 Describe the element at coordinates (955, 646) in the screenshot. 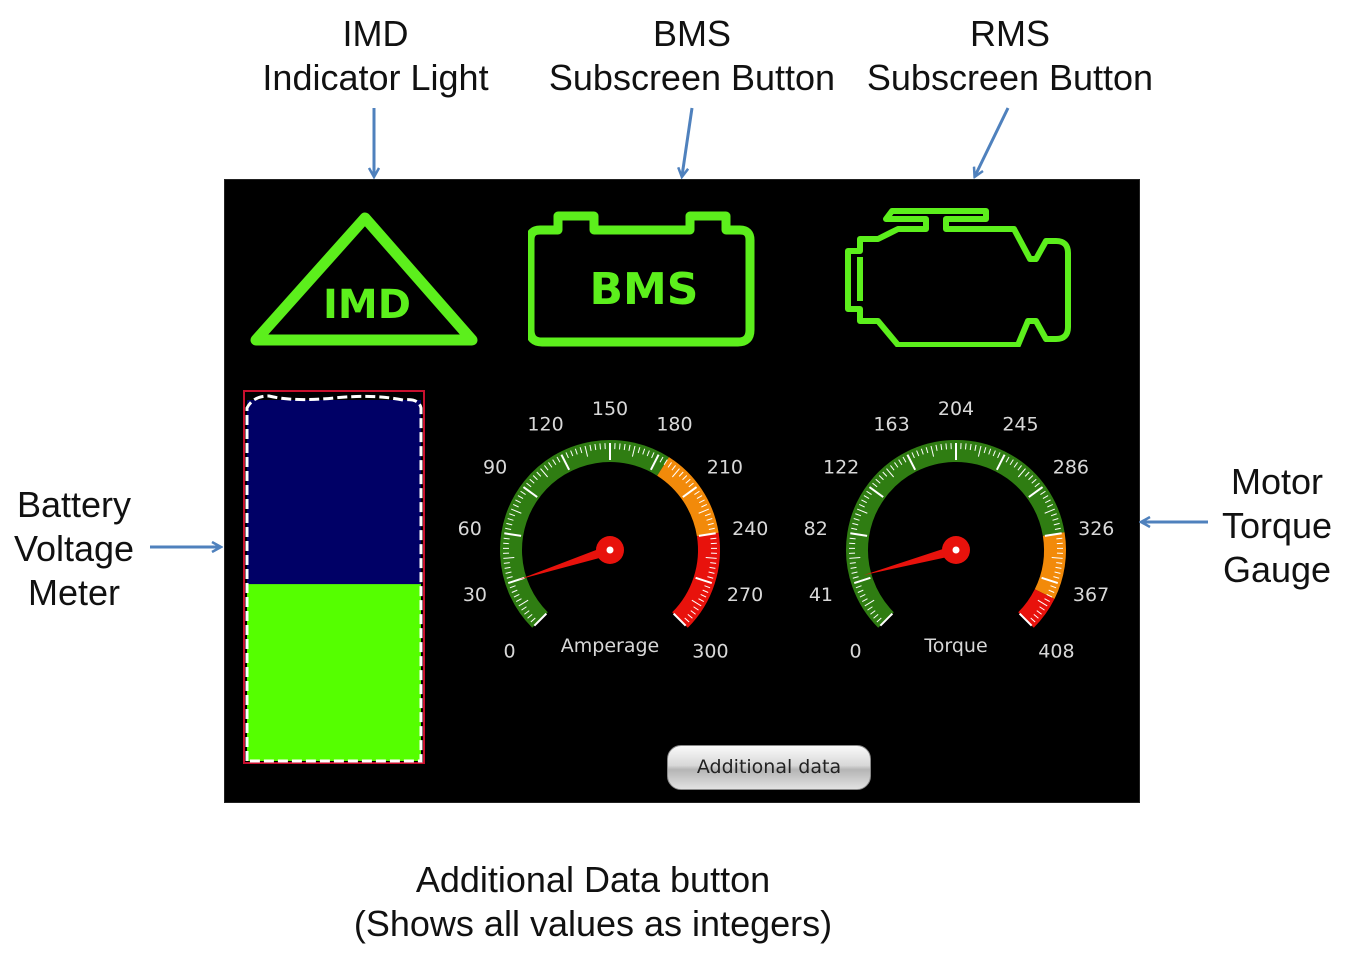

I see `torque-title: Torque` at that location.